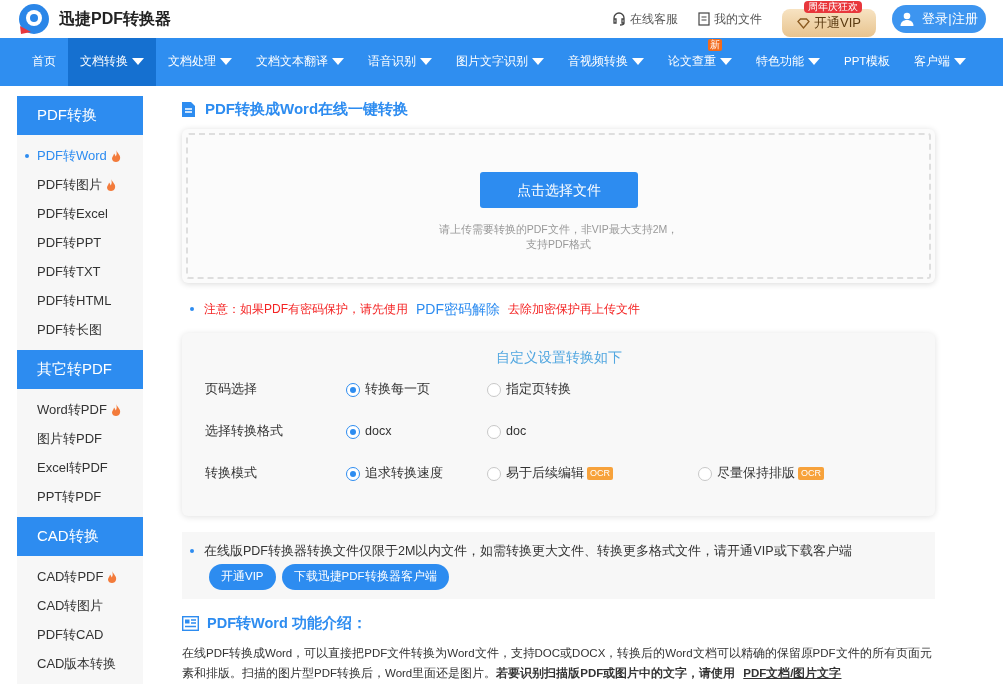 This screenshot has height=694, width=1003. What do you see at coordinates (307, 108) in the screenshot?
I see `page-title: PDF转换成Word在线一键转换` at bounding box center [307, 108].